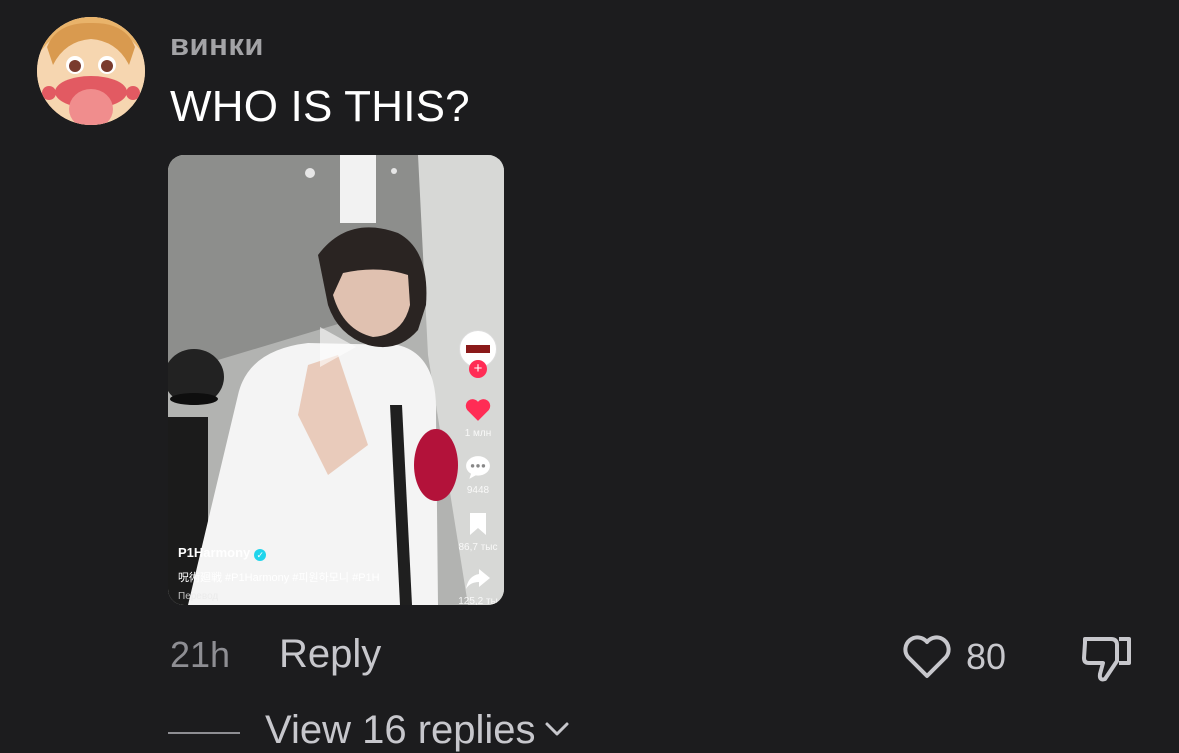 This screenshot has width=1179, height=753. I want to click on video-save-stat: 86,7 тыс, so click(478, 532).